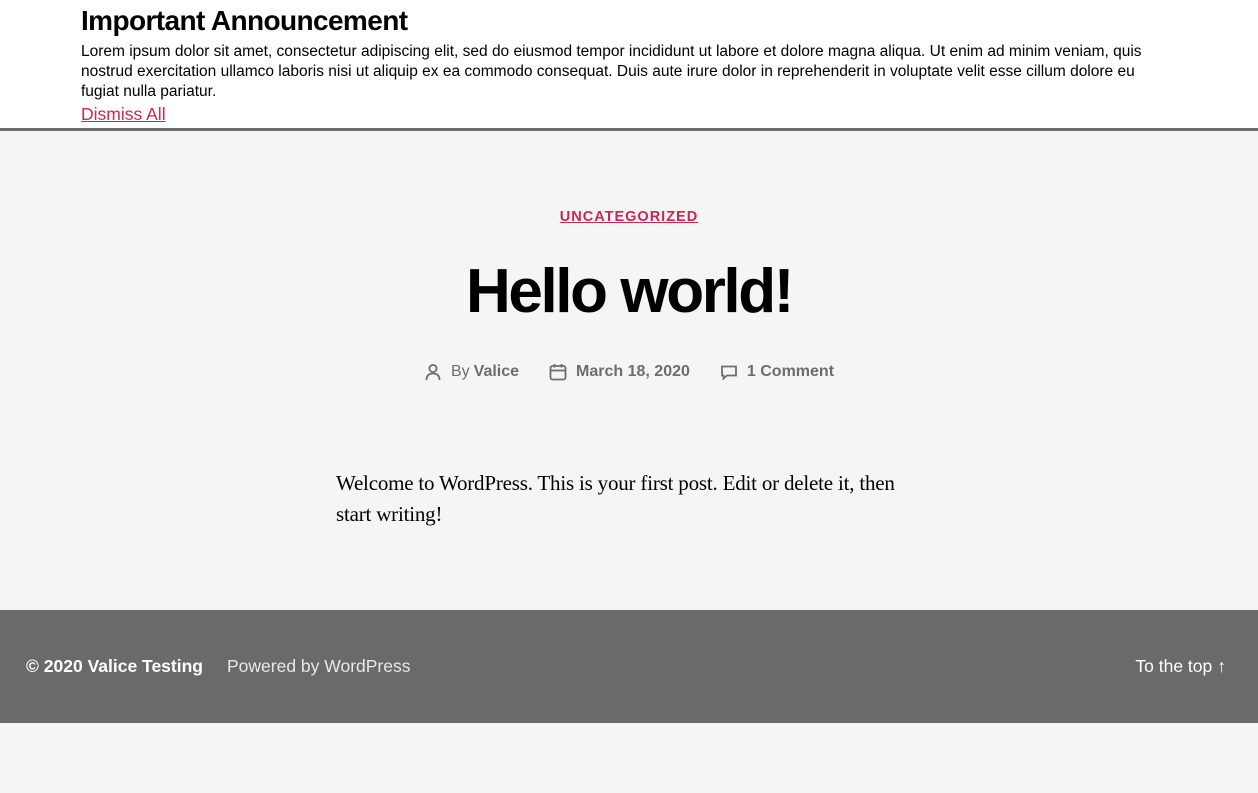 The height and width of the screenshot is (793, 1258). What do you see at coordinates (145, 666) in the screenshot?
I see `site-name-link: Valice Testing` at bounding box center [145, 666].